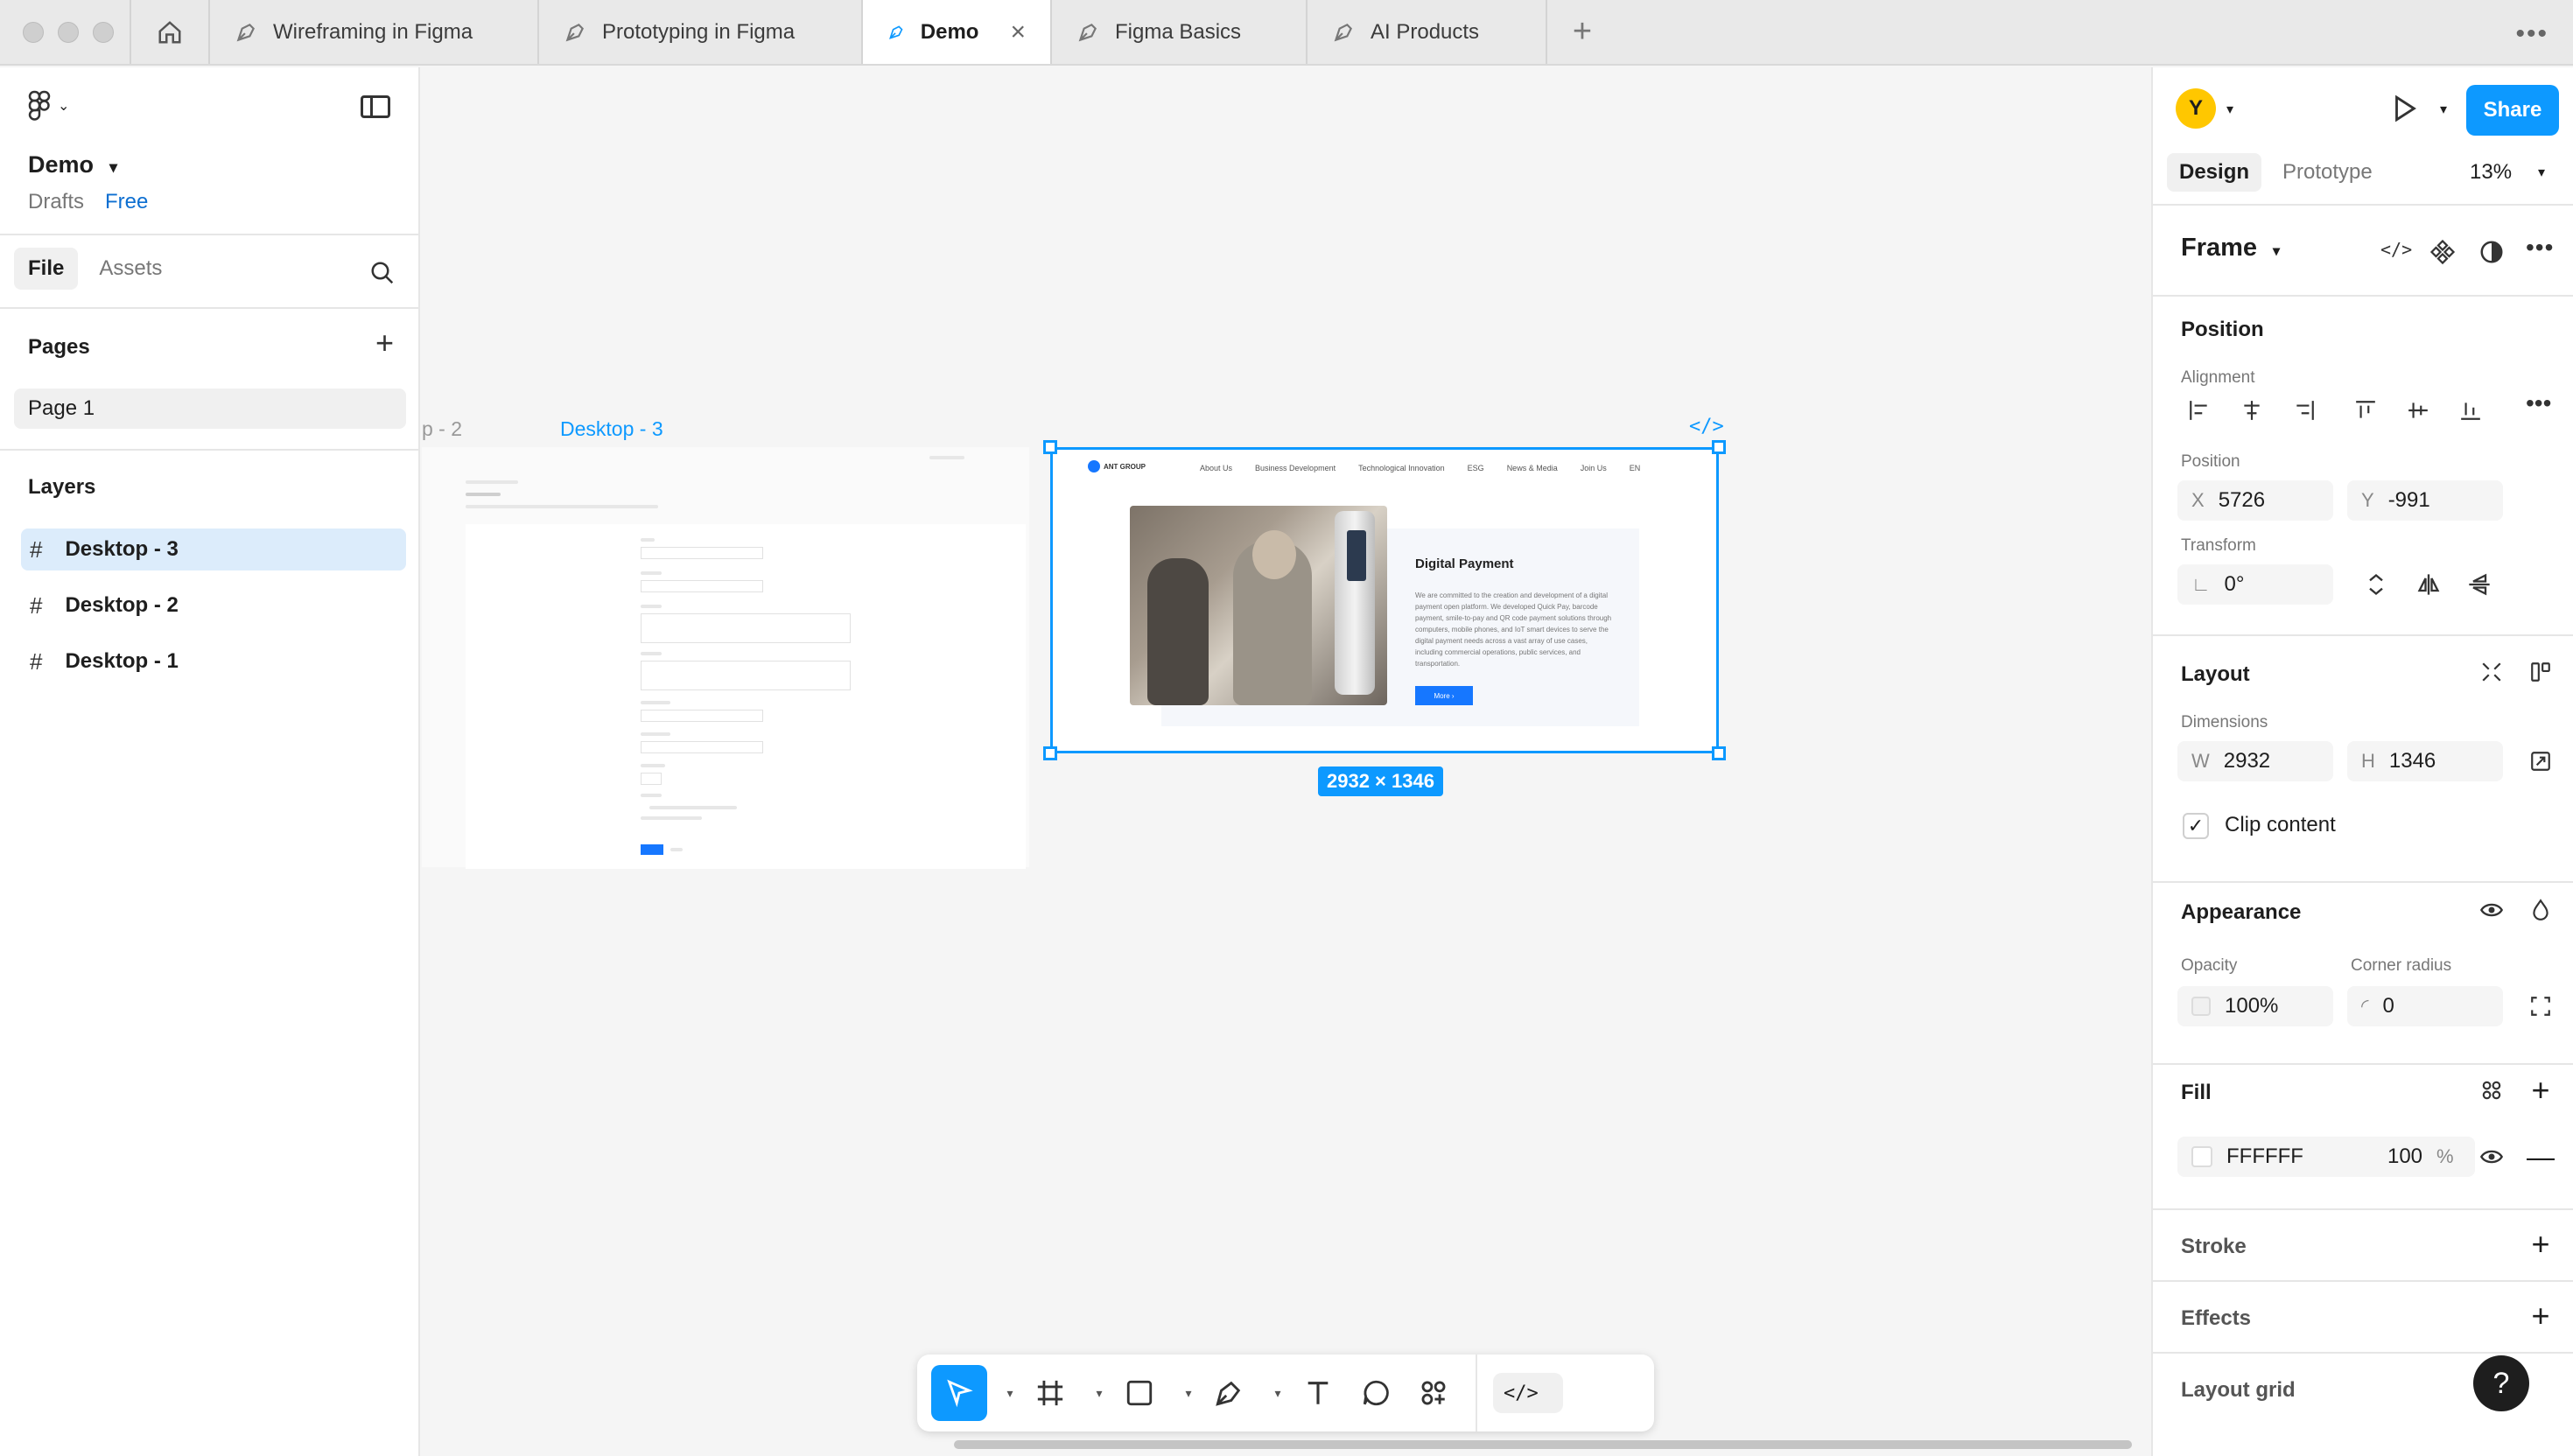 The width and height of the screenshot is (2573, 1456). I want to click on align-bottom-button, so click(2470, 410).